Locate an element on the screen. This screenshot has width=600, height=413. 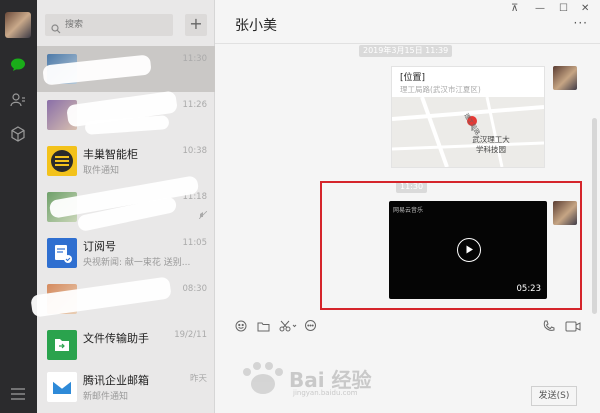
input-toolbar is located at coordinates (407, 326).